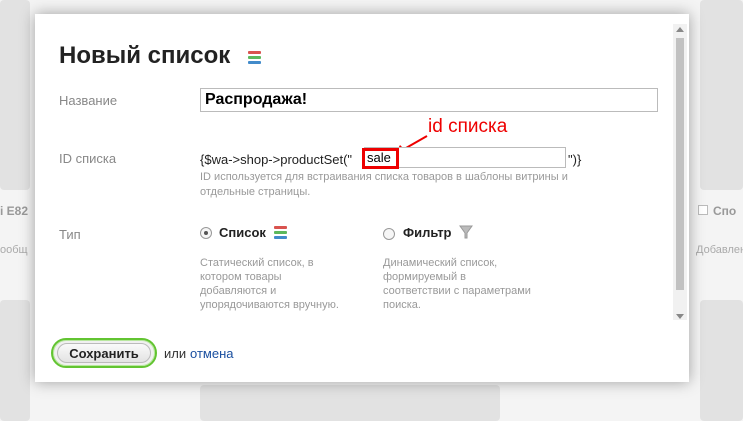 The image size is (743, 421). Describe the element at coordinates (242, 232) in the screenshot. I see `type-list-label: Список` at that location.